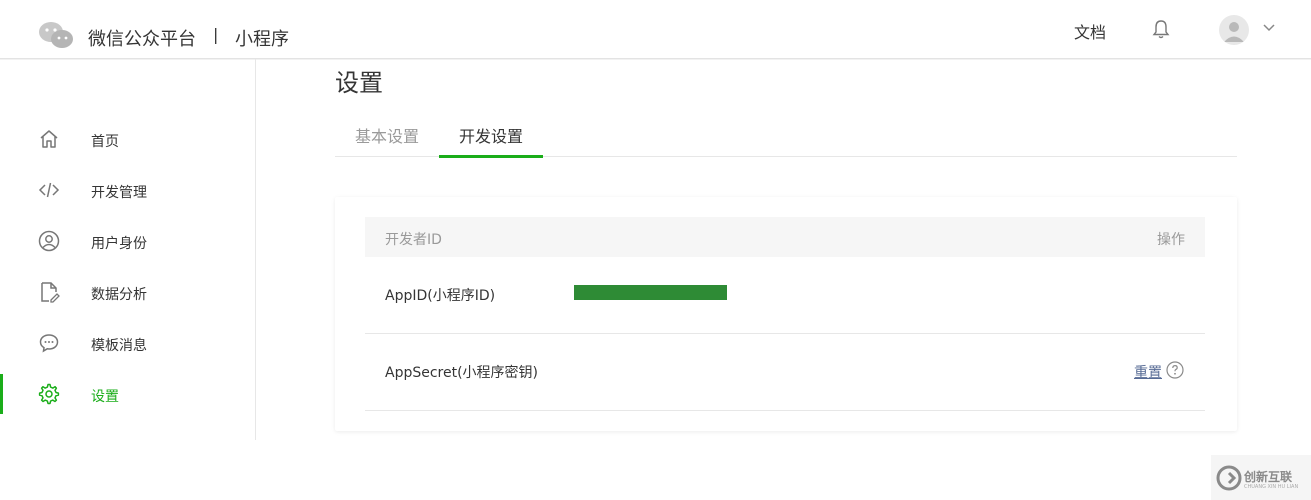  I want to click on header-actions: 操作, so click(1171, 240).